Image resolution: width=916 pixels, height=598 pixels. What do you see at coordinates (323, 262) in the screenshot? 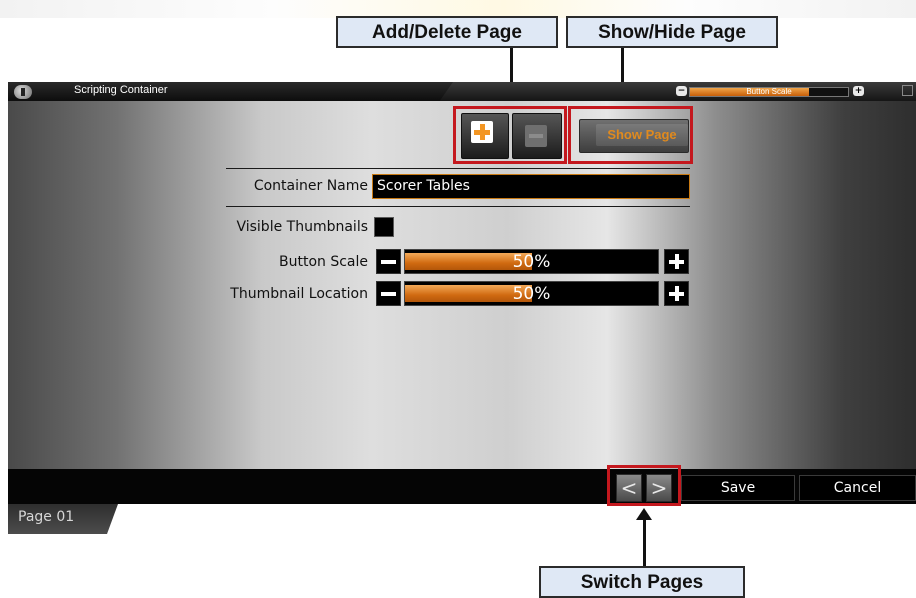
I see `button-scale-label: Button Scale` at bounding box center [323, 262].